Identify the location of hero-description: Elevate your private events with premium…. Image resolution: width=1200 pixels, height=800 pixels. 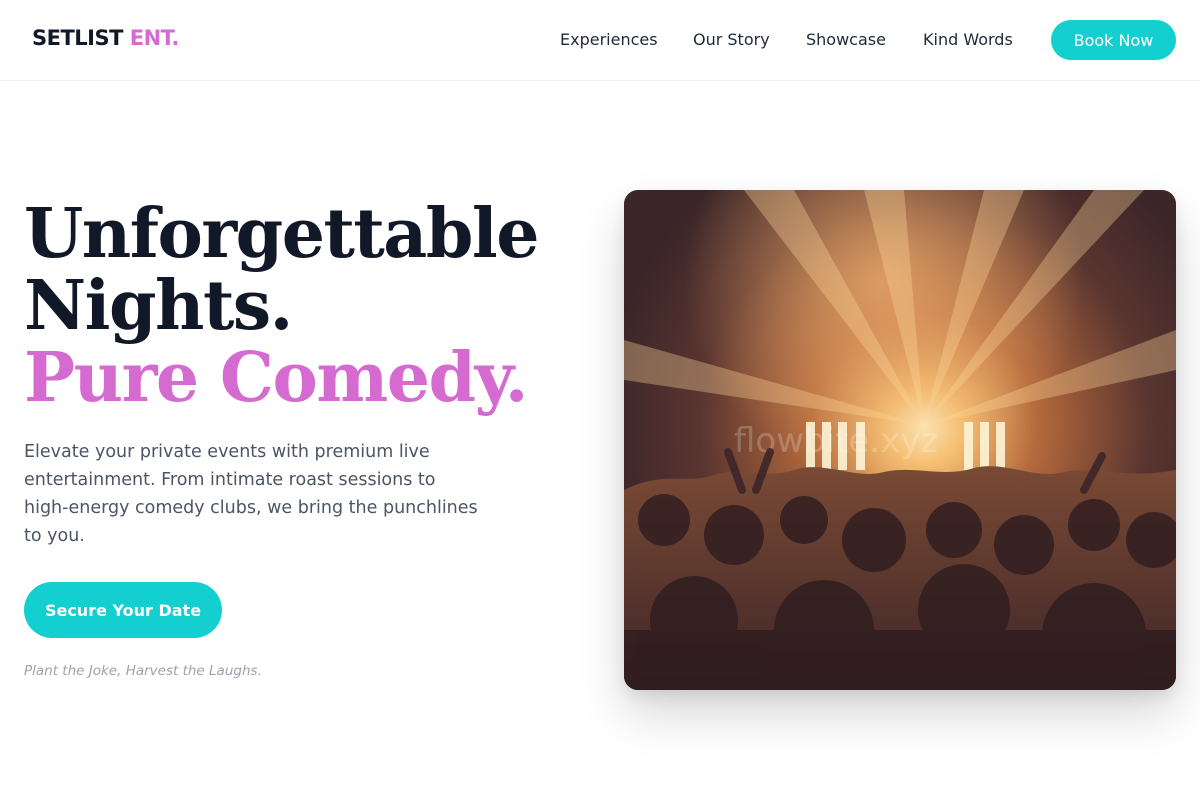
(251, 494).